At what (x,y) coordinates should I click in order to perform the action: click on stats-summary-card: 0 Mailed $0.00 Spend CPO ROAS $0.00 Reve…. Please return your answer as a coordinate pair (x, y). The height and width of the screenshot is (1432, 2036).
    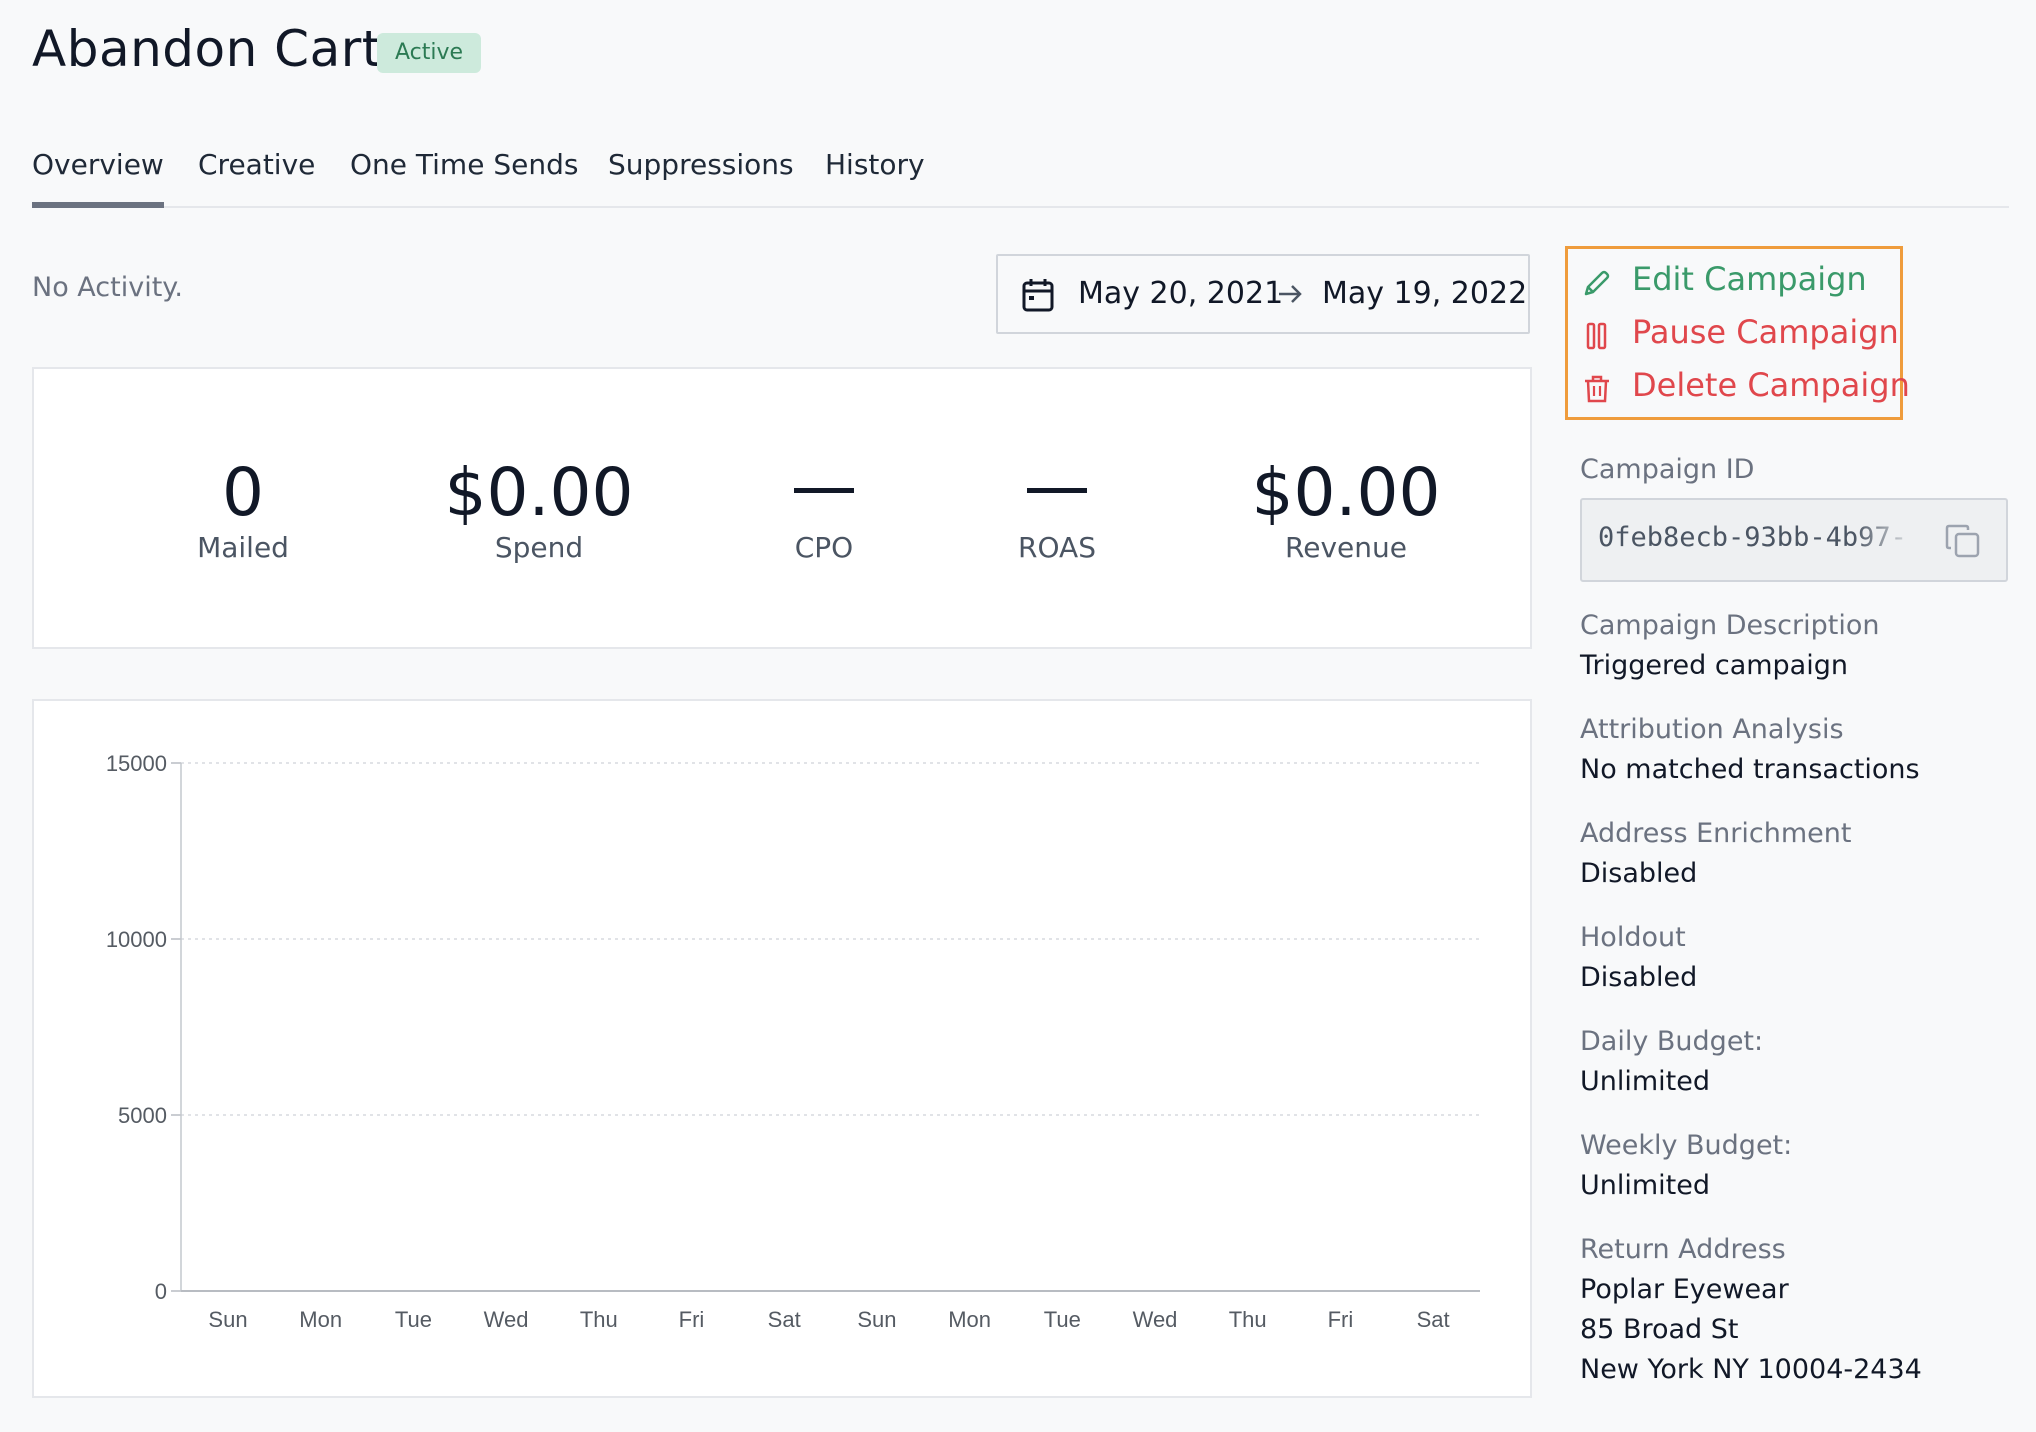
    Looking at the image, I should click on (782, 508).